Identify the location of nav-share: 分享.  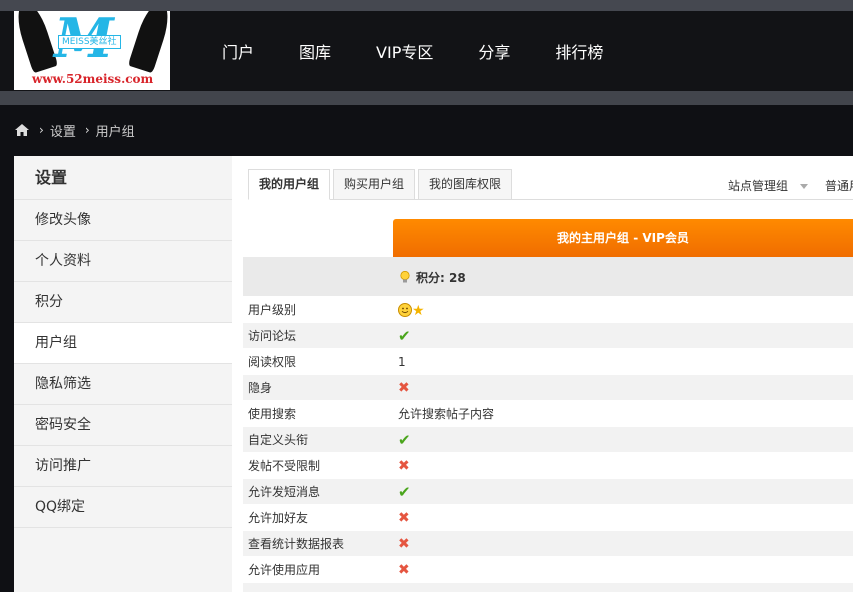
(494, 51).